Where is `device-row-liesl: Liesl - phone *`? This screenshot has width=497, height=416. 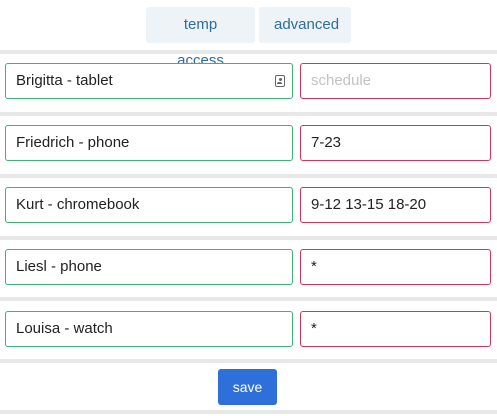
device-row-liesl: Liesl - phone * is located at coordinates (248, 268).